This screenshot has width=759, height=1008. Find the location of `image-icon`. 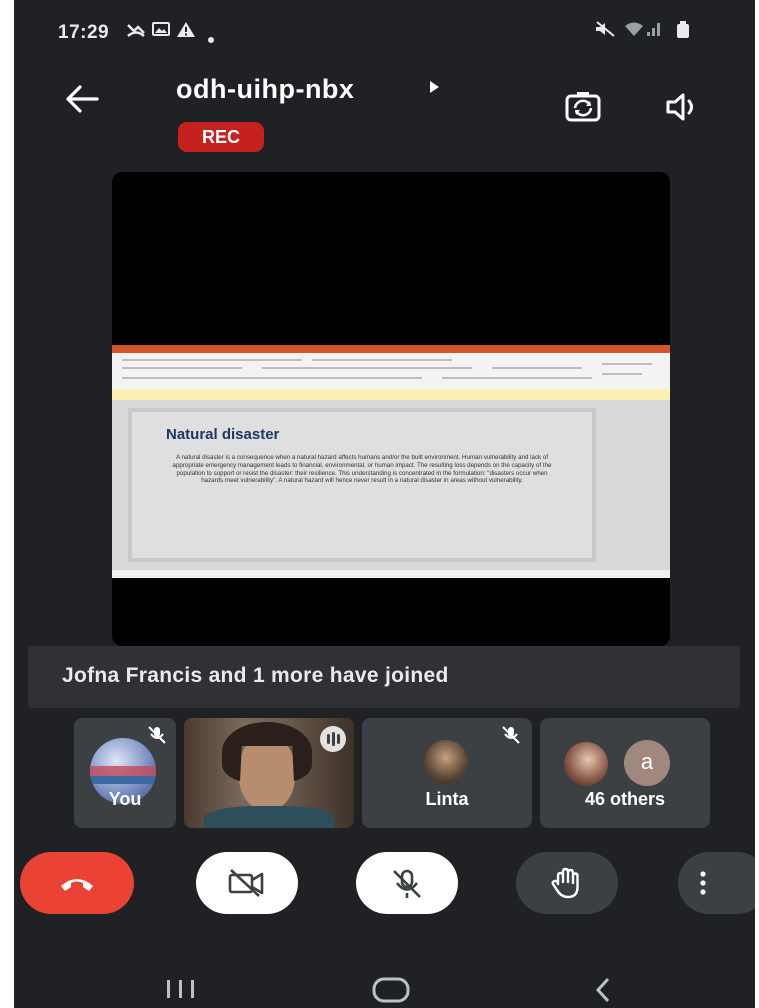

image-icon is located at coordinates (161, 31).